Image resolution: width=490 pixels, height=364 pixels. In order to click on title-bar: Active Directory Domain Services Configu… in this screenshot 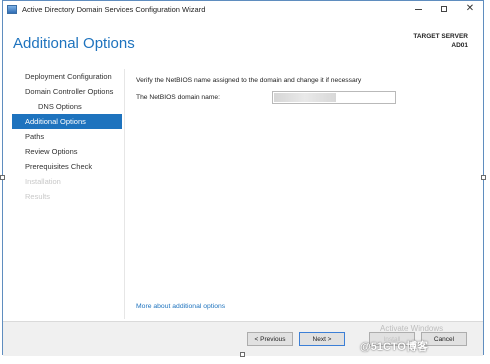, I will do `click(243, 9)`.